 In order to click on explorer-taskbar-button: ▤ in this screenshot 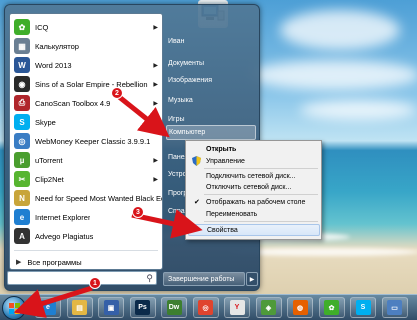, I will do `click(79, 307)`.